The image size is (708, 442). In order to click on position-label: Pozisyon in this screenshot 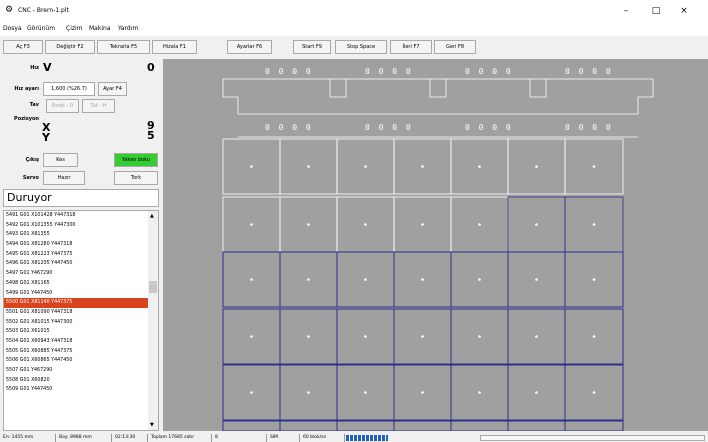, I will do `click(26, 119)`.